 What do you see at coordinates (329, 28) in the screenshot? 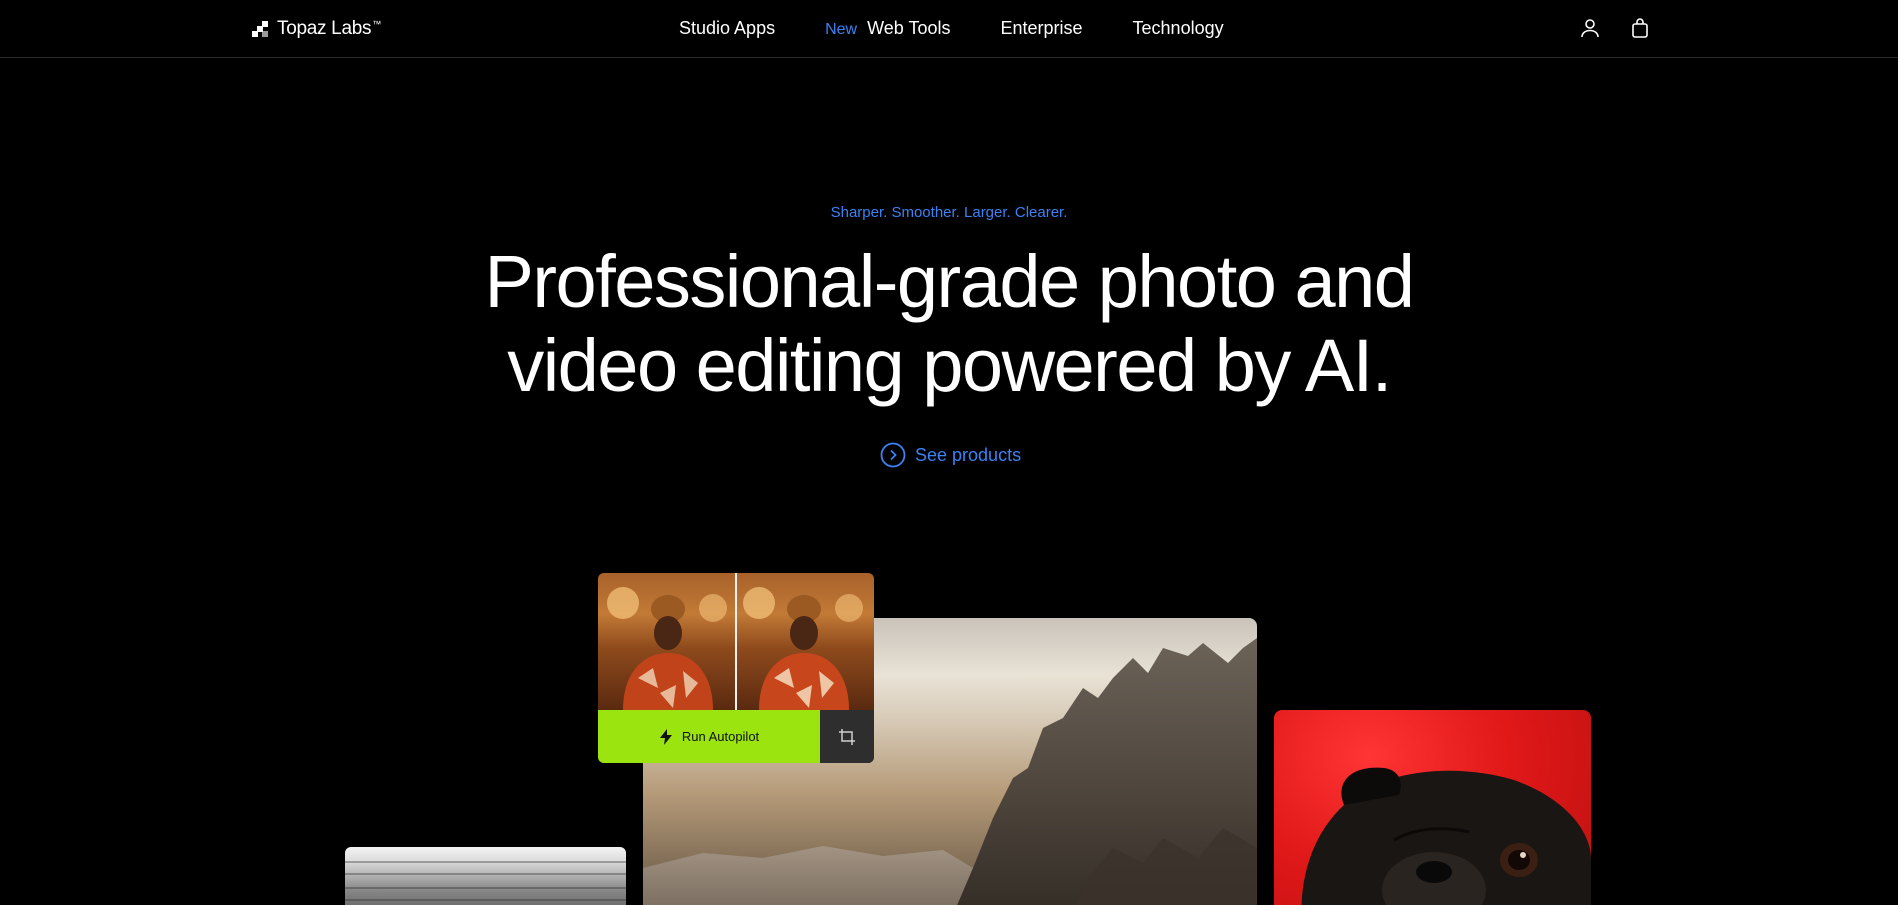
I see `brand-name: Topaz Labs™` at bounding box center [329, 28].